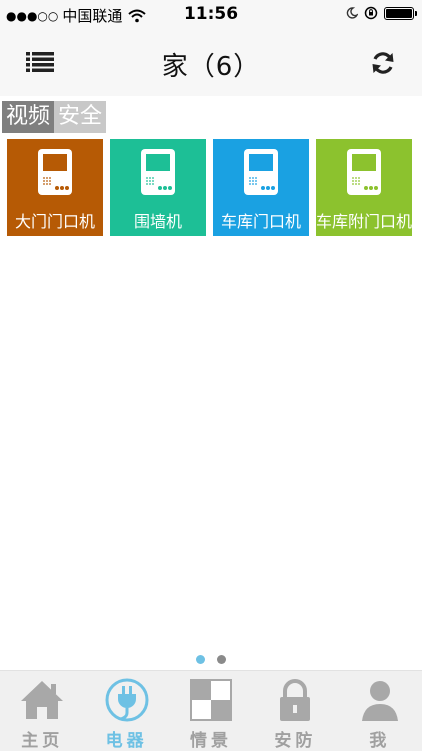 This screenshot has width=422, height=751. What do you see at coordinates (42, 741) in the screenshot?
I see `tab-label: 主页` at bounding box center [42, 741].